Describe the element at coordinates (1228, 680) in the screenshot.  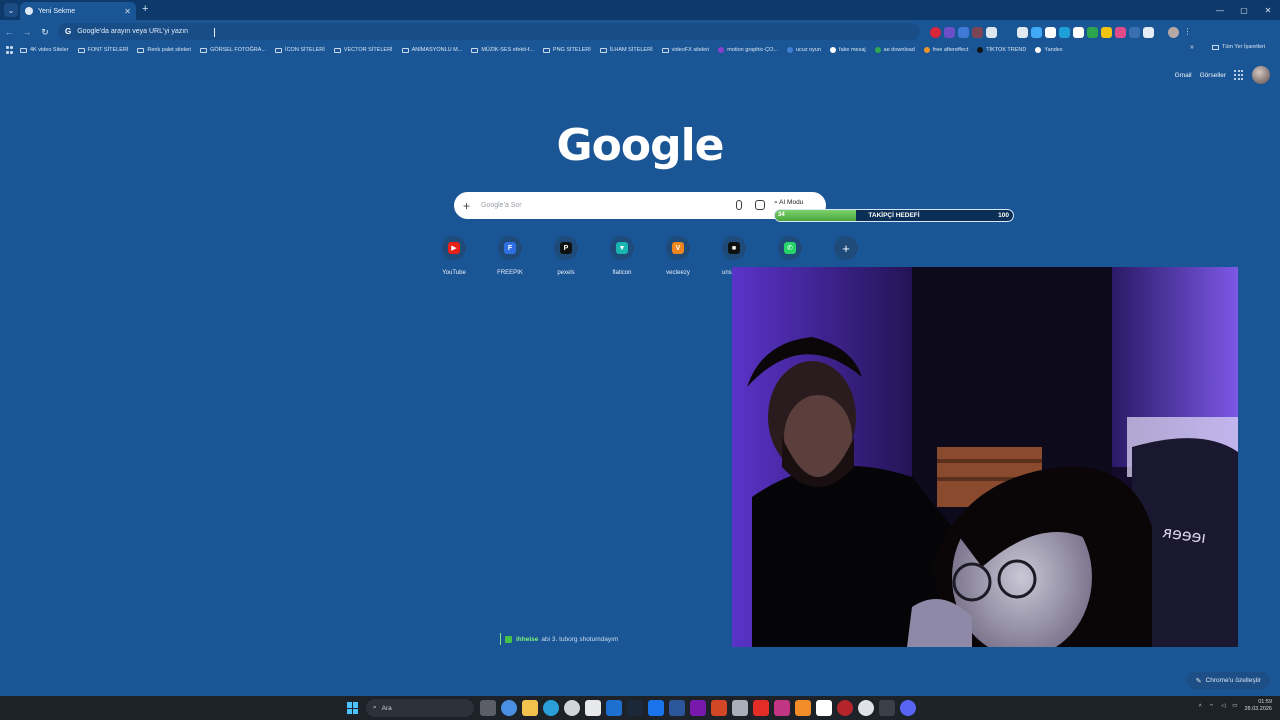
I see `customize-chrome-button: ✎ Chrome'u özelleştir` at that location.